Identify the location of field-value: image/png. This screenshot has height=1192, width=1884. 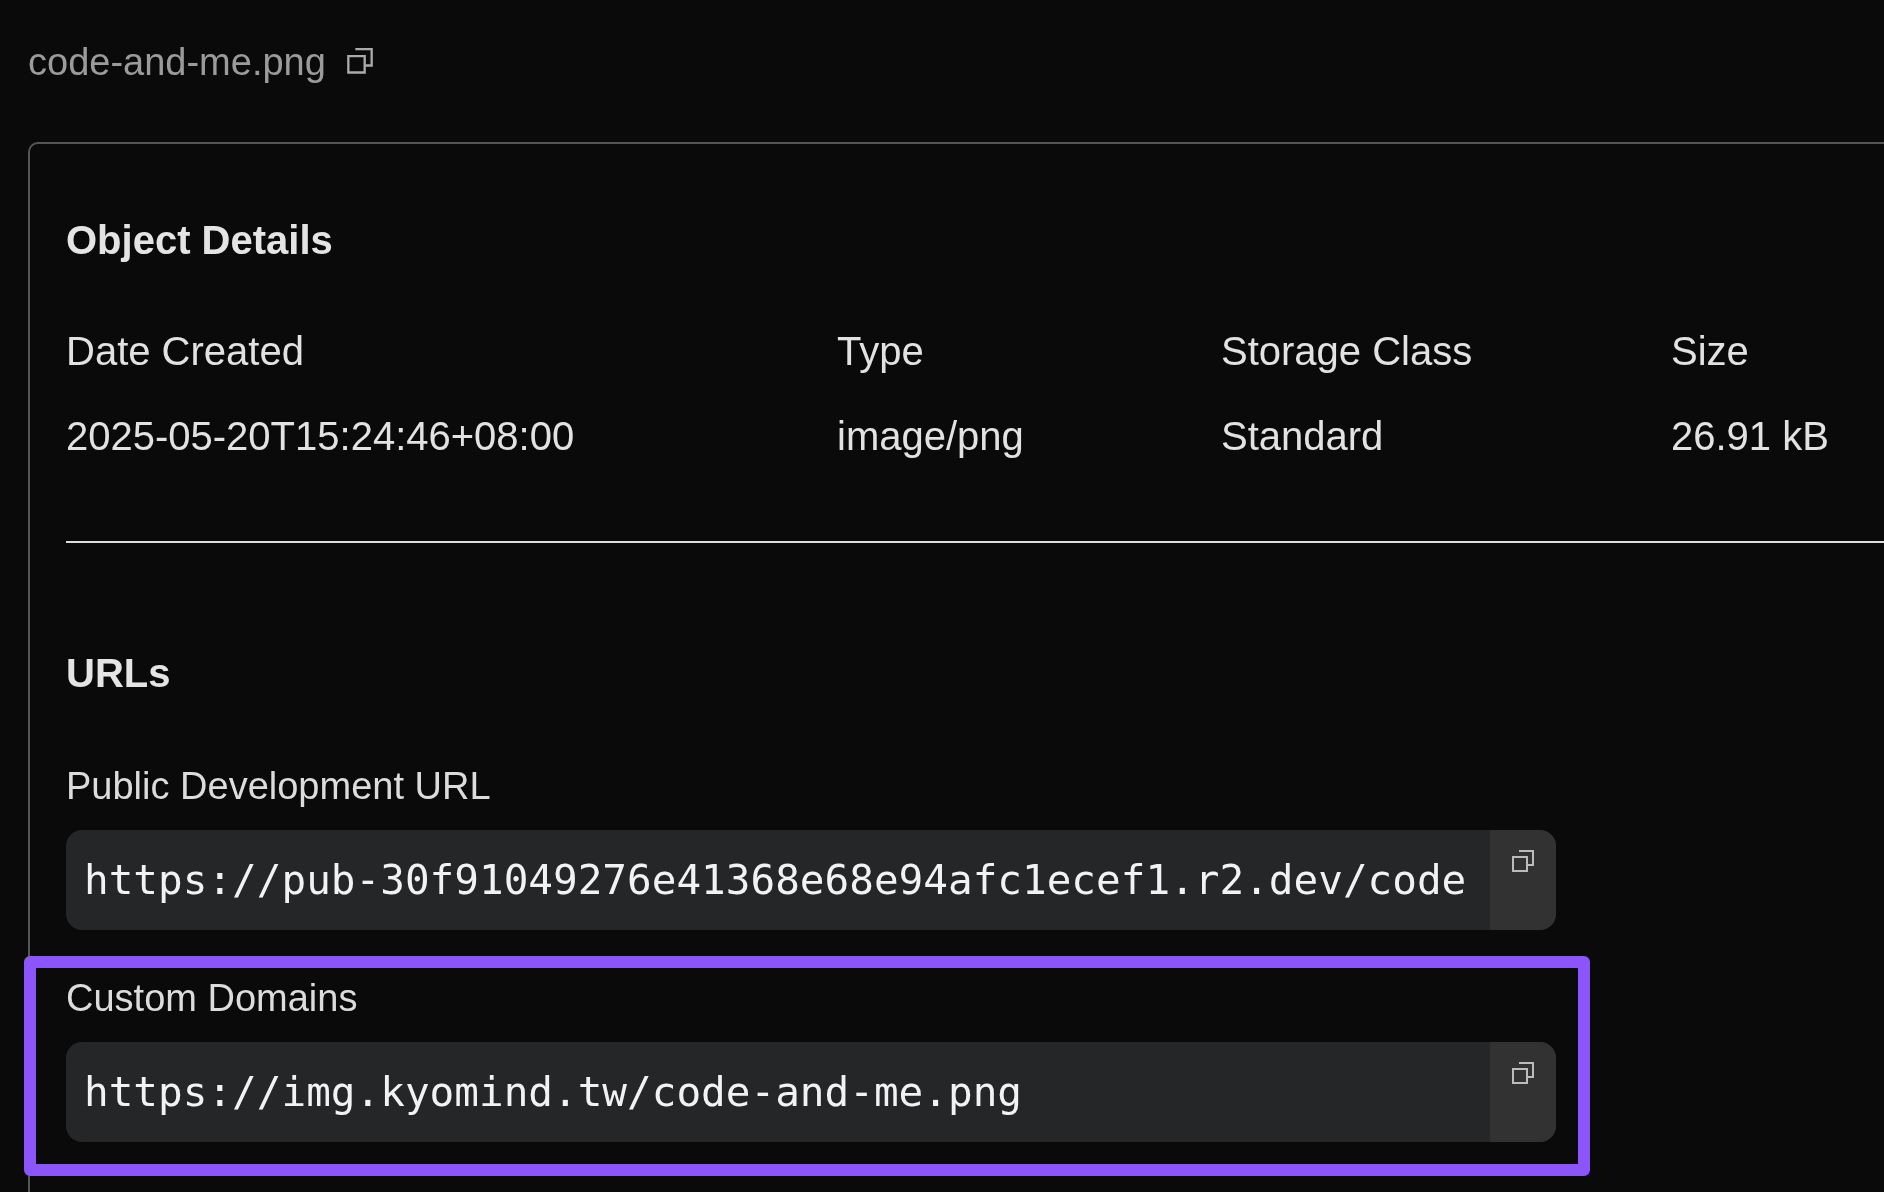
(931, 436).